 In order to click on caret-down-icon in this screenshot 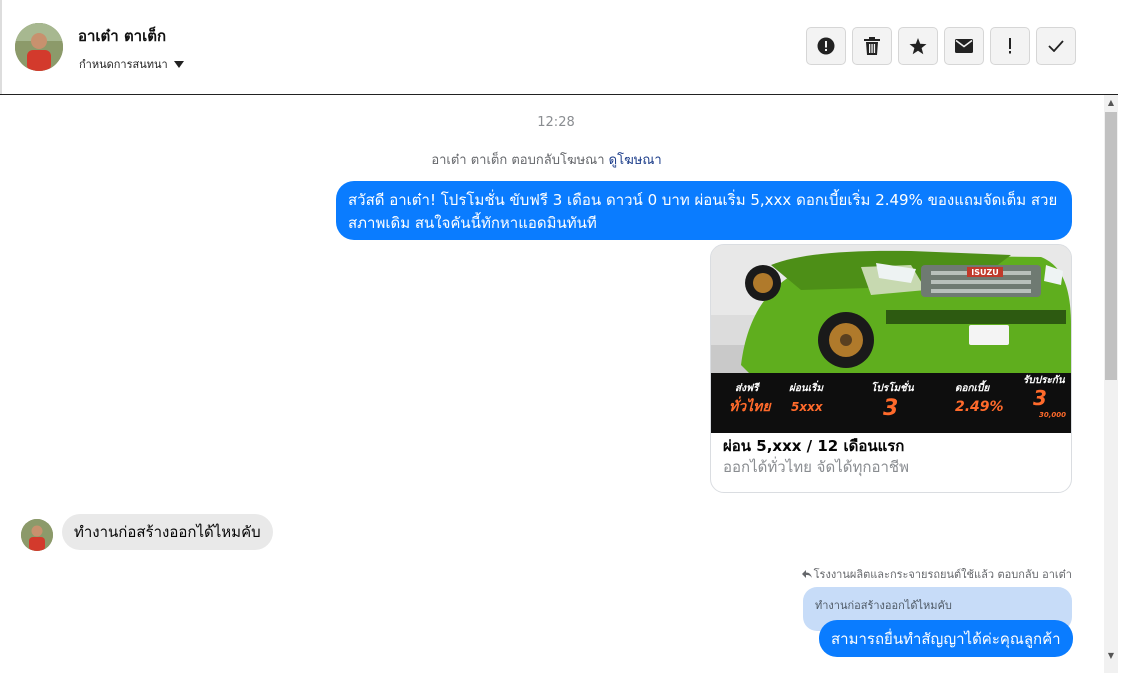, I will do `click(178, 64)`.